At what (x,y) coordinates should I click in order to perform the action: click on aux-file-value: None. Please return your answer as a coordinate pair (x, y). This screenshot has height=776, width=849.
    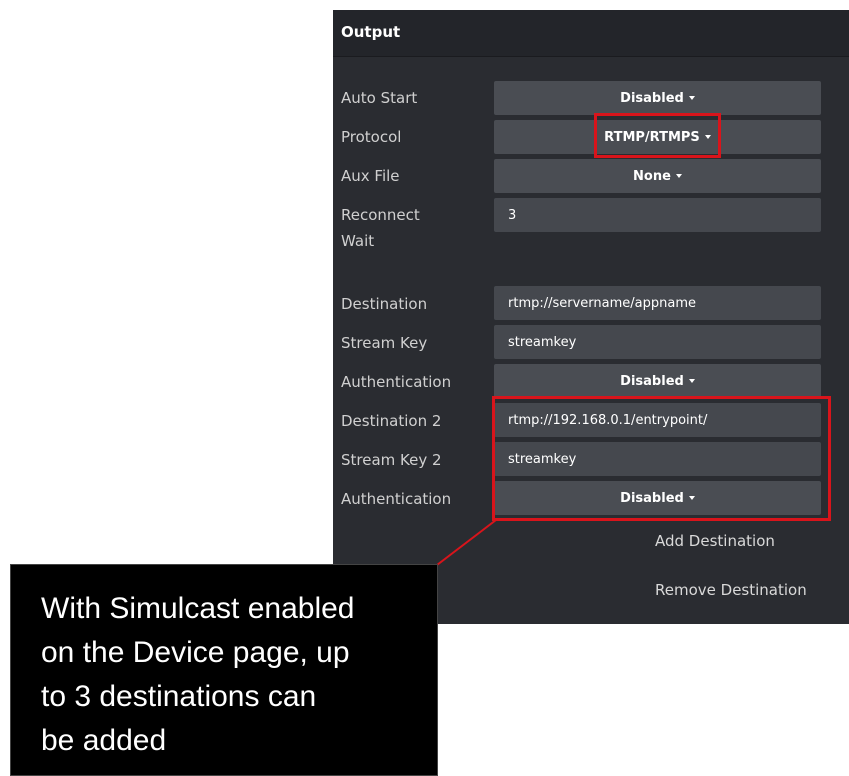
    Looking at the image, I should click on (652, 176).